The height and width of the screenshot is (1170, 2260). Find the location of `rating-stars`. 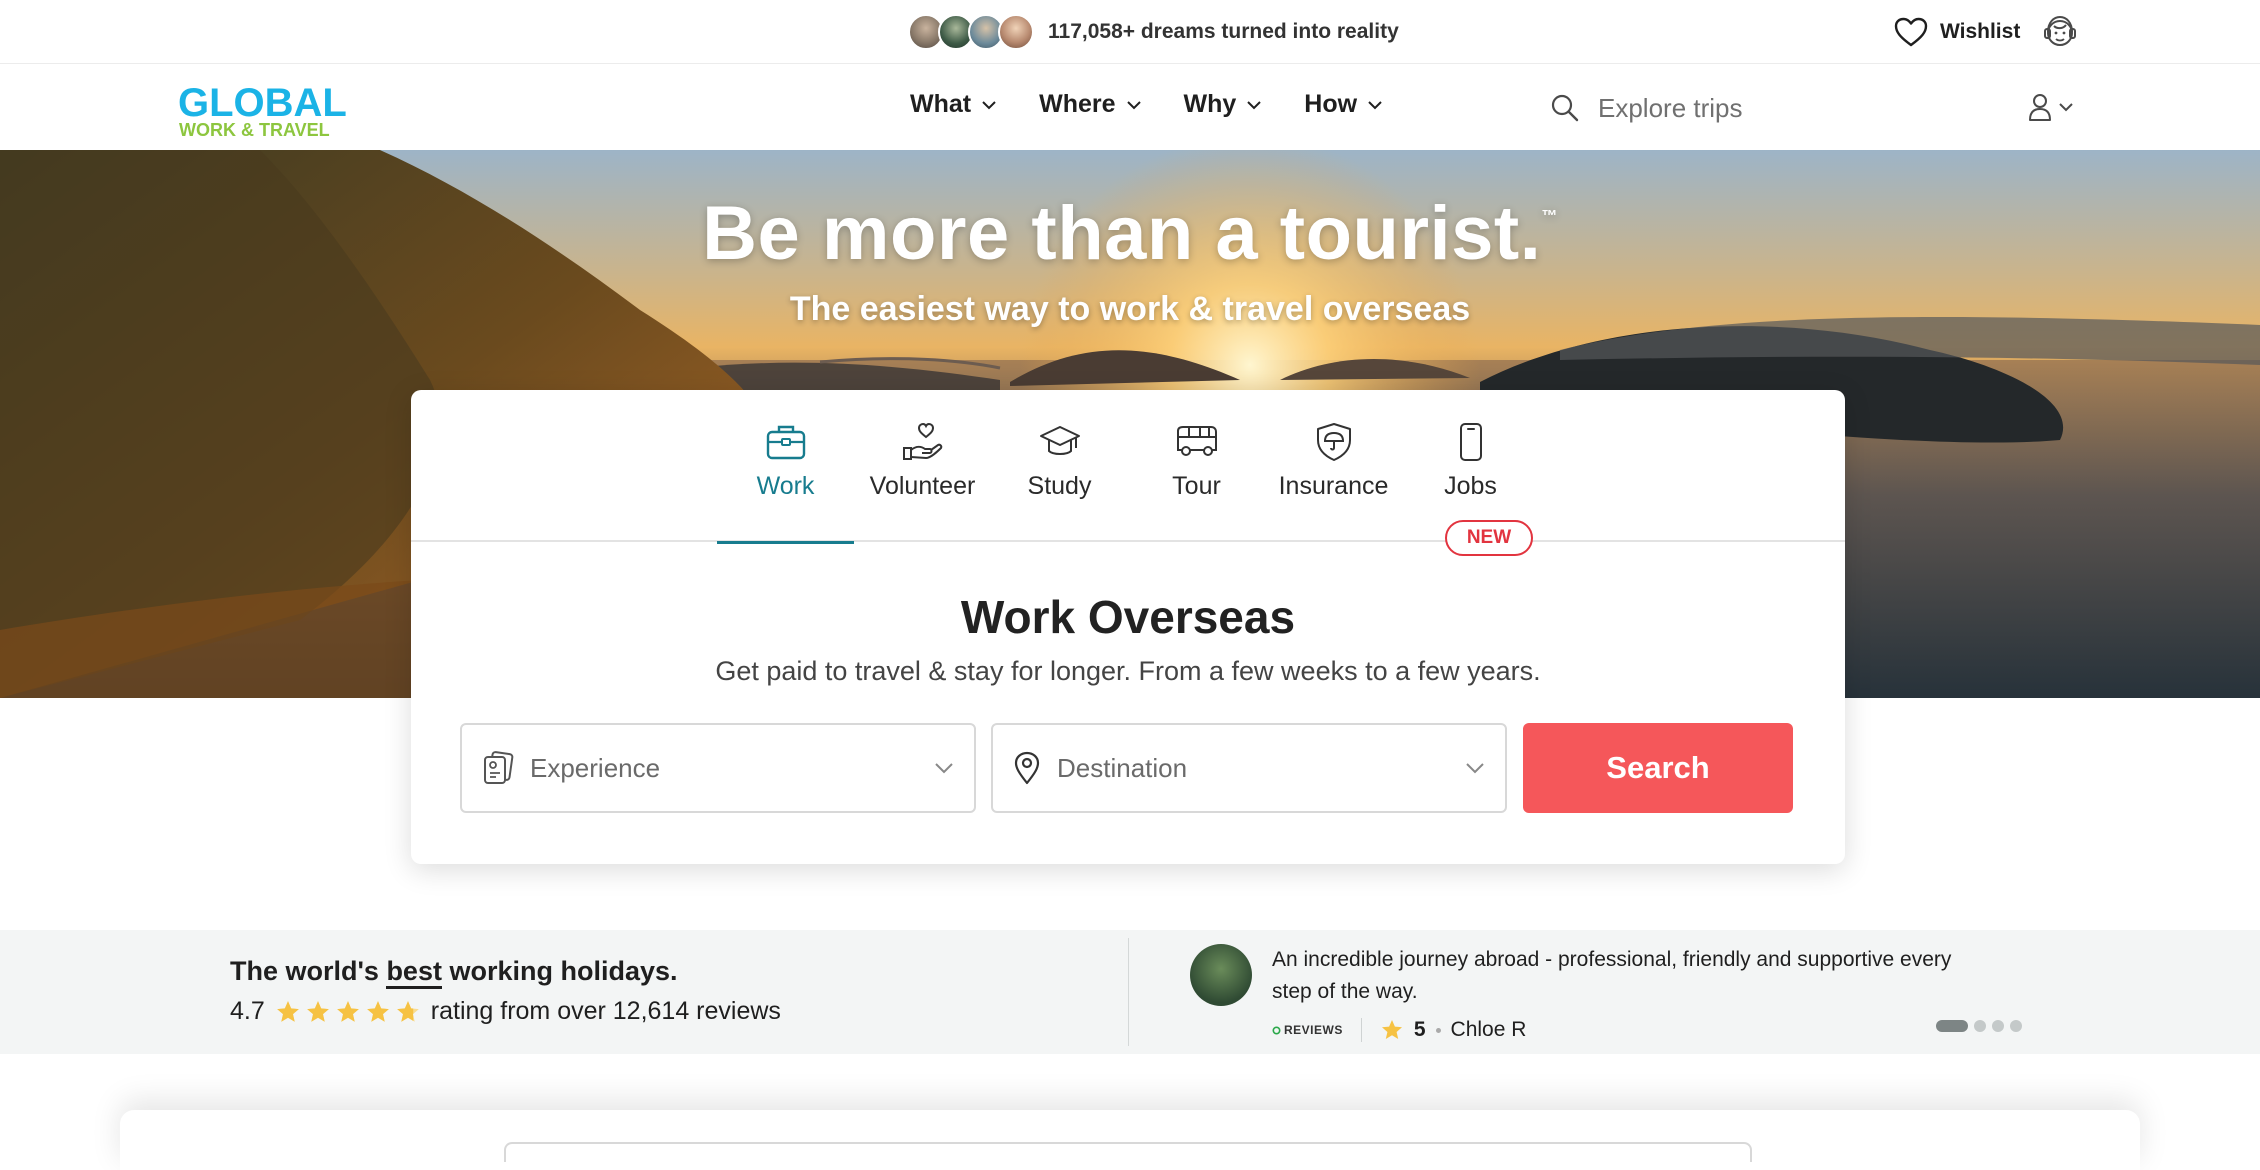

rating-stars is located at coordinates (348, 1012).